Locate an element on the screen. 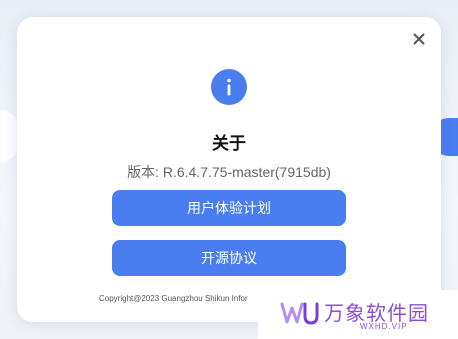  close-icon is located at coordinates (419, 39).